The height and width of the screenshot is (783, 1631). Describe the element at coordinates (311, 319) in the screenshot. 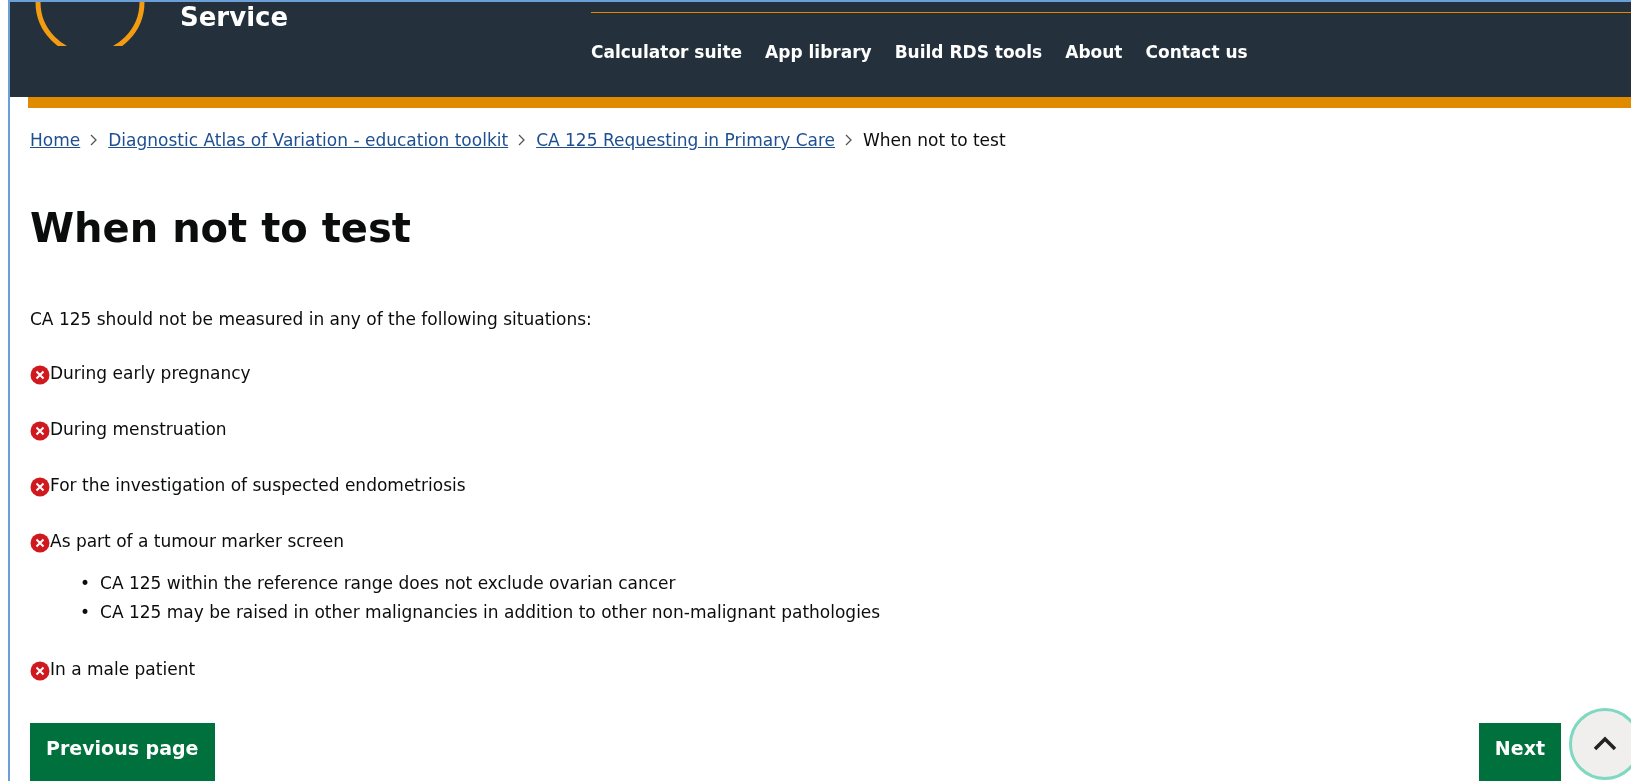

I see `intro-text: CA 125 should not be measured in any of the following situations:` at that location.